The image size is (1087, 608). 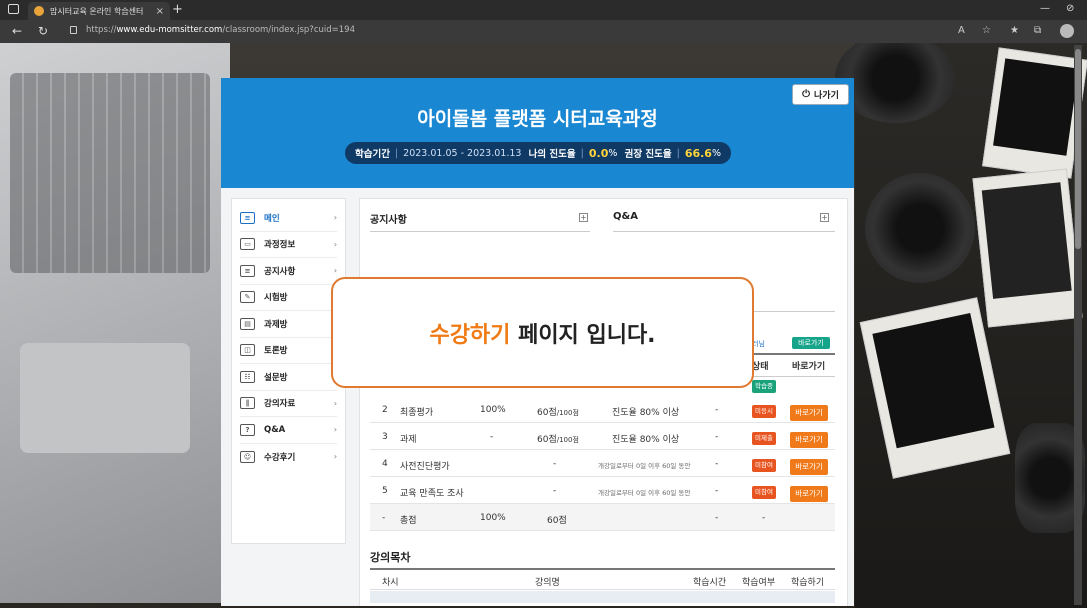 What do you see at coordinates (288, 218) in the screenshot?
I see `sidebar-item-main: ≡ 메인 ›` at bounding box center [288, 218].